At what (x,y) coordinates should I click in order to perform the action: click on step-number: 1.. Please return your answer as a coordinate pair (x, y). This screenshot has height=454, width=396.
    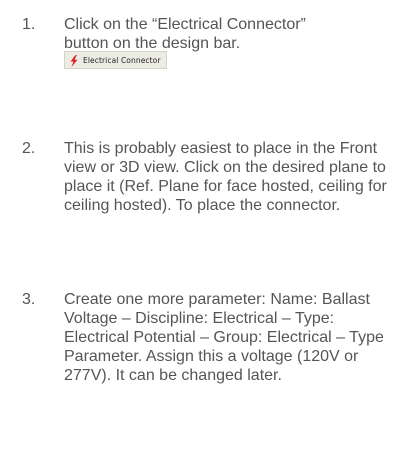
    Looking at the image, I should click on (29, 24).